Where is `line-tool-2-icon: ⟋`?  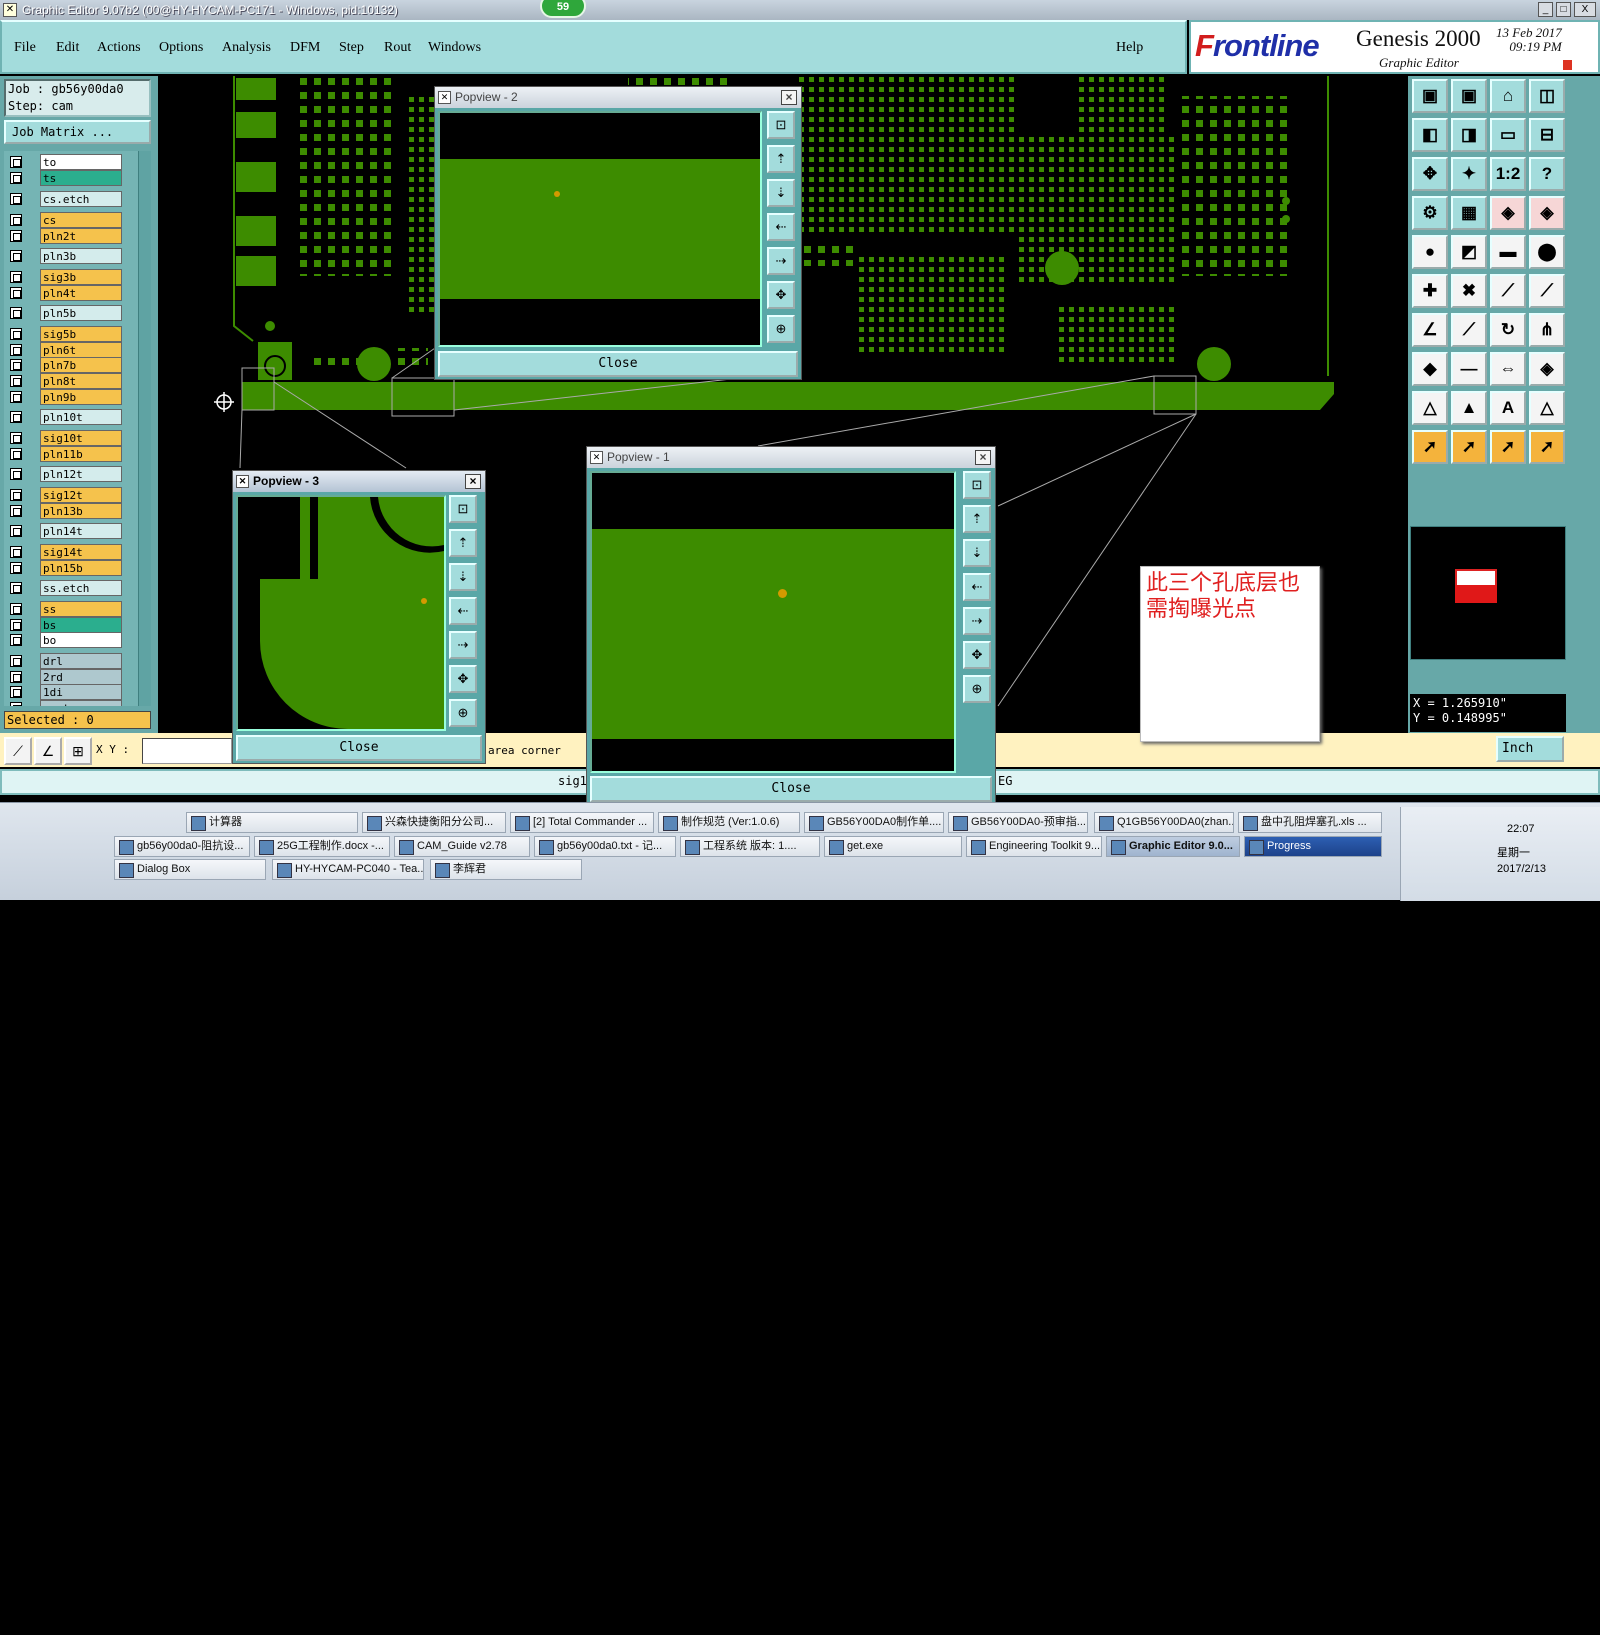
line-tool-2-icon: ⟋ is located at coordinates (1547, 291).